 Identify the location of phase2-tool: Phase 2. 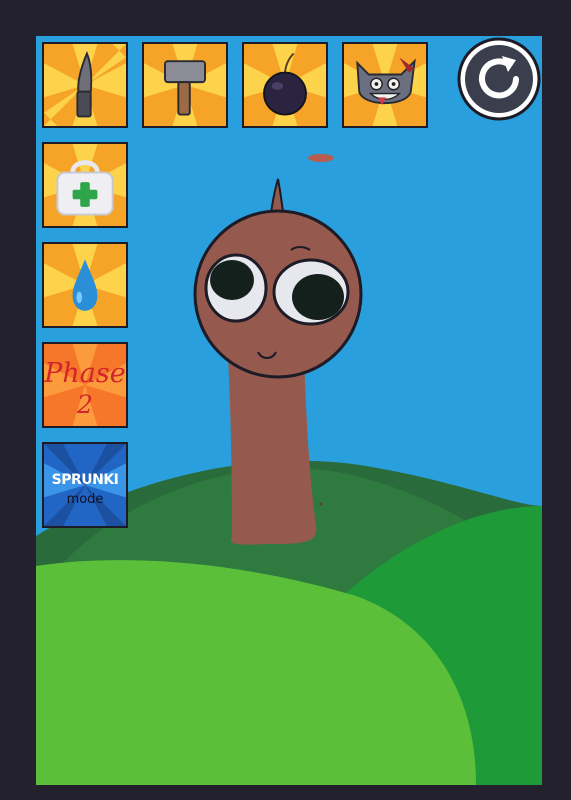
(85, 385).